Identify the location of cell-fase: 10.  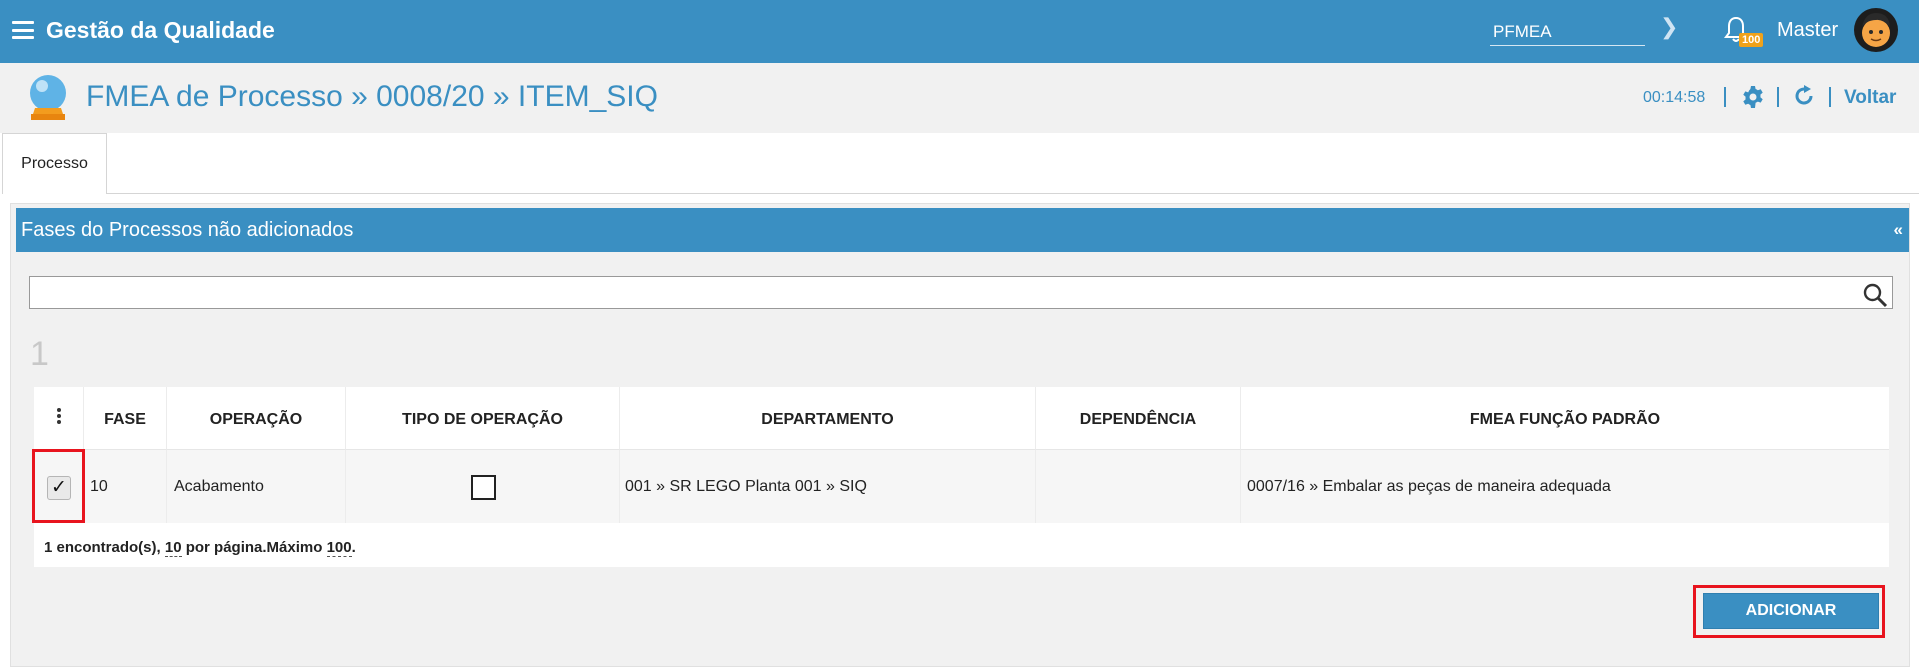
(125, 486).